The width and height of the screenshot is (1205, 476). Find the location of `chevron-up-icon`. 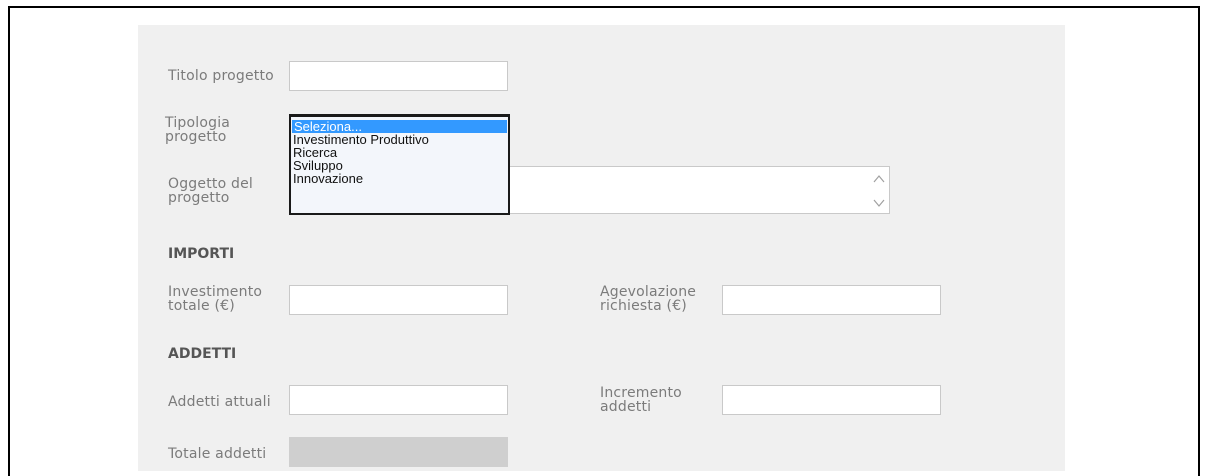

chevron-up-icon is located at coordinates (879, 179).